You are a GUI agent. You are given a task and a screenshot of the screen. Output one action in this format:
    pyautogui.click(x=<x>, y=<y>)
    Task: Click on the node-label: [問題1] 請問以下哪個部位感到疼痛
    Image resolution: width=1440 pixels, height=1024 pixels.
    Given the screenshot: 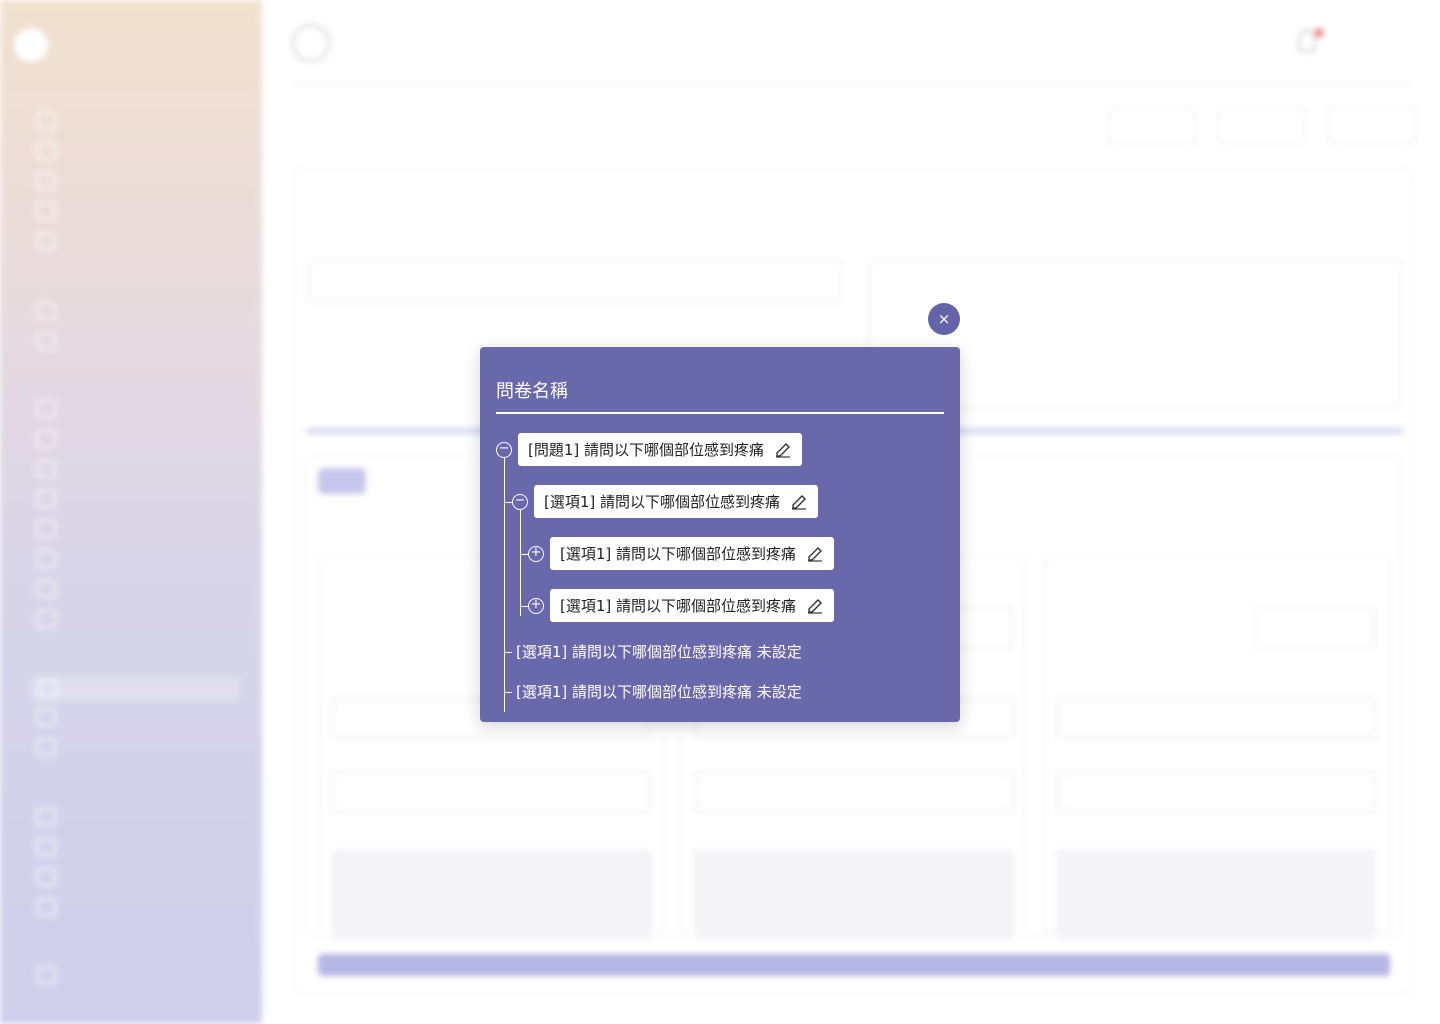 What is the action you would take?
    pyautogui.click(x=646, y=450)
    